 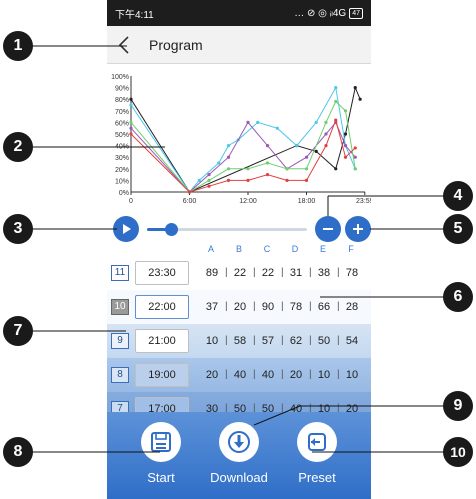 I want to click on time-field: 22:00, so click(x=162, y=307).